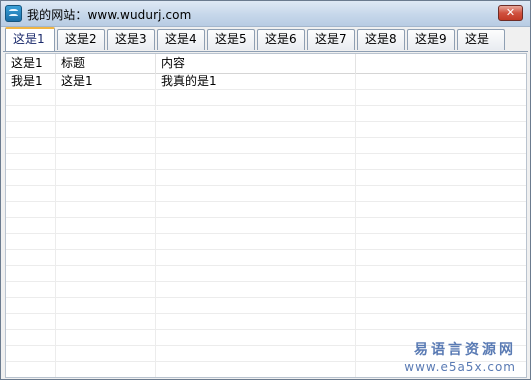  I want to click on tab-5: 这是5, so click(231, 39).